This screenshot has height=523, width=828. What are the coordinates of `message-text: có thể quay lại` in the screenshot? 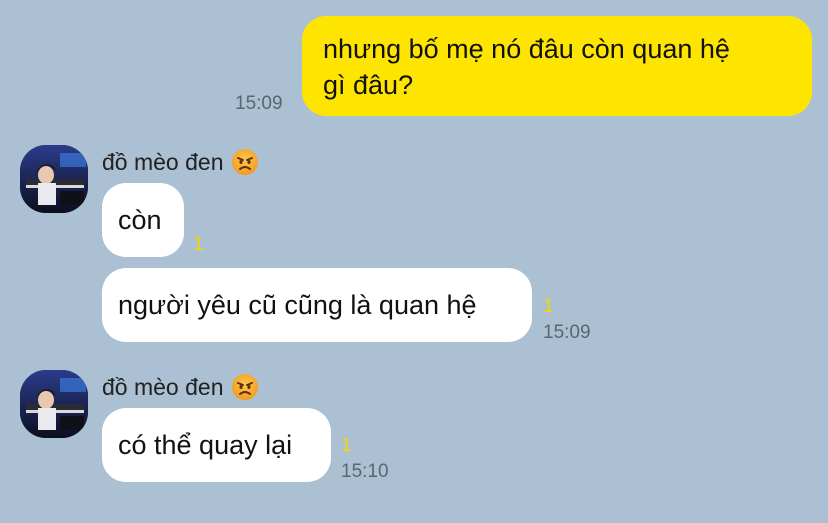 It's located at (205, 445).